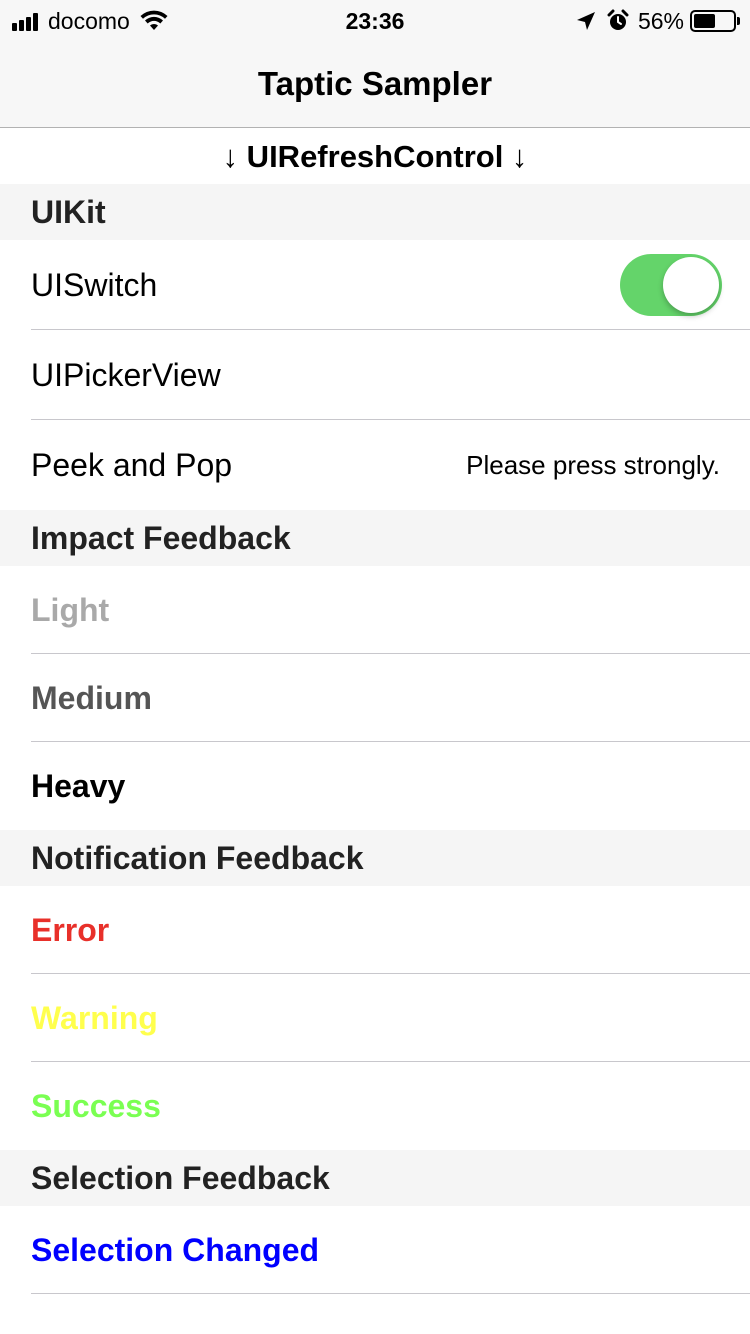  I want to click on page-title: Taptic Sampler, so click(375, 83).